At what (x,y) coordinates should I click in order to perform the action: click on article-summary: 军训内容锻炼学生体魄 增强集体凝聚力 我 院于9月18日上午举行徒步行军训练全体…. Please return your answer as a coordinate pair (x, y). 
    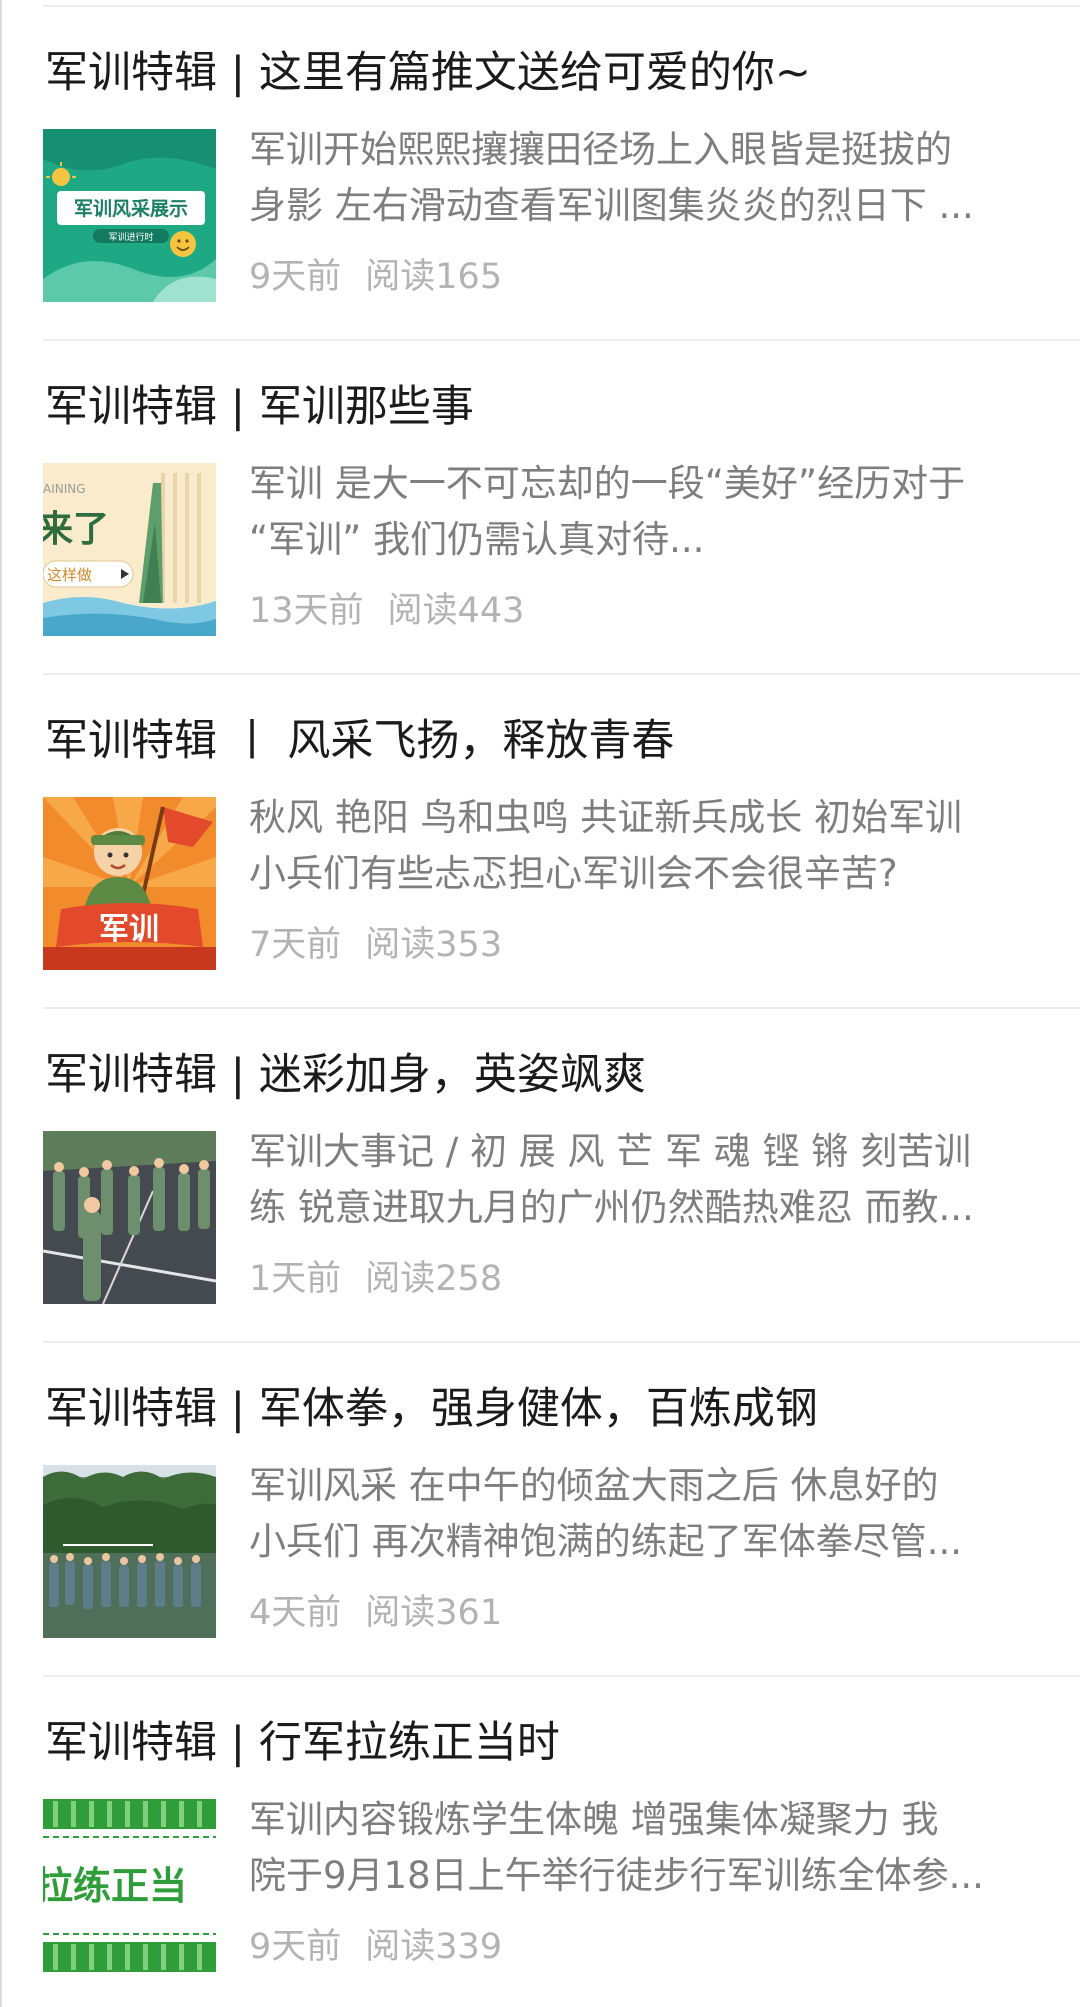
    Looking at the image, I should click on (644, 1848).